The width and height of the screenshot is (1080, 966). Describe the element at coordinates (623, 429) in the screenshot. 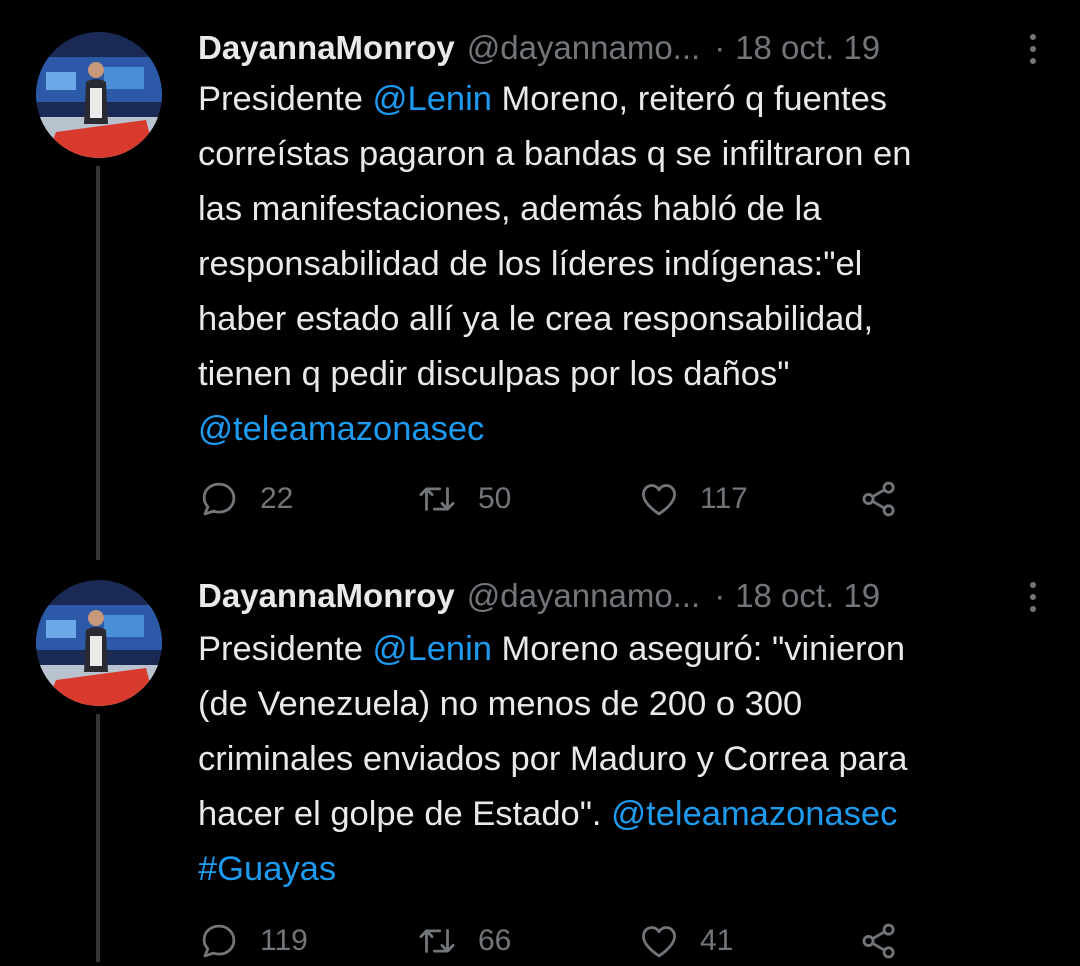

I see `tweet-text-line: @teleamazonasec` at that location.